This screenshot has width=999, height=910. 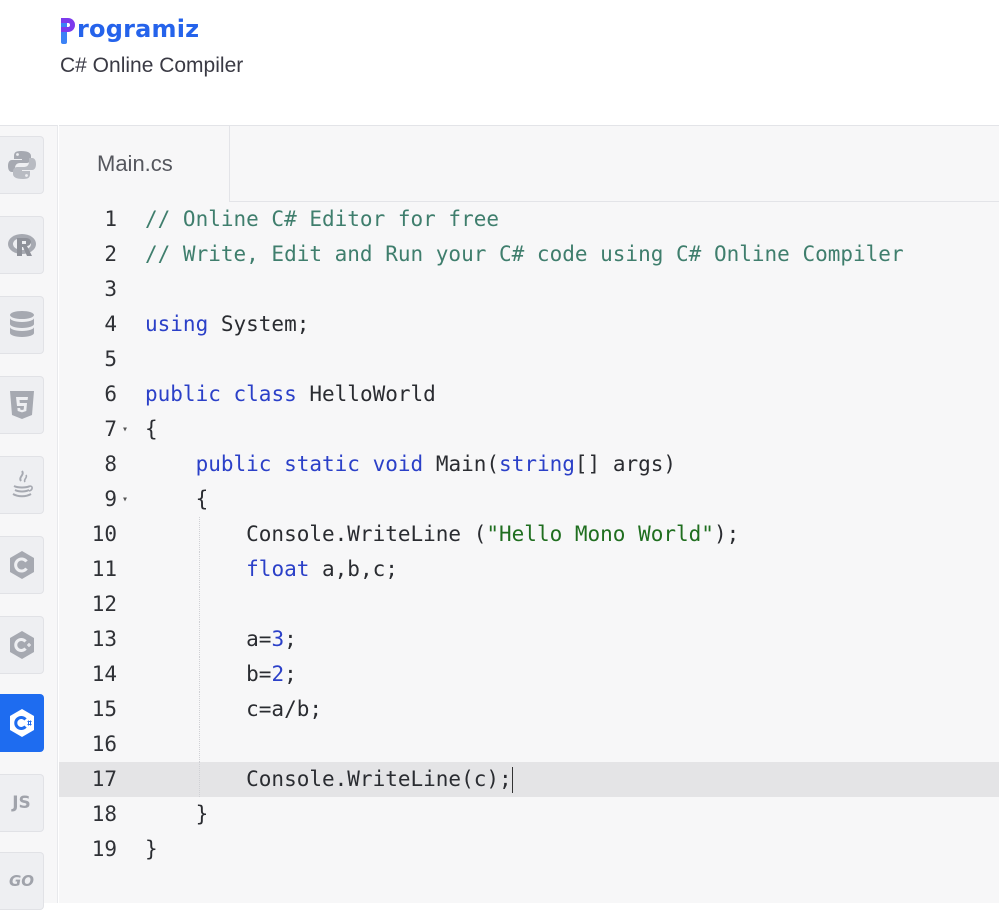 I want to click on python-icon, so click(x=21, y=165).